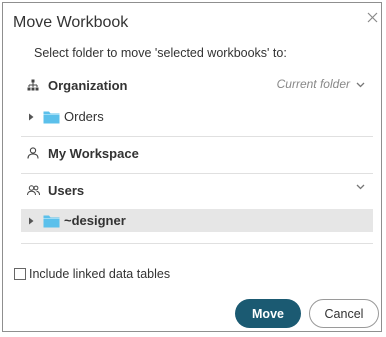 The width and height of the screenshot is (386, 337). I want to click on dialog-title: Move Workbook, so click(71, 22).